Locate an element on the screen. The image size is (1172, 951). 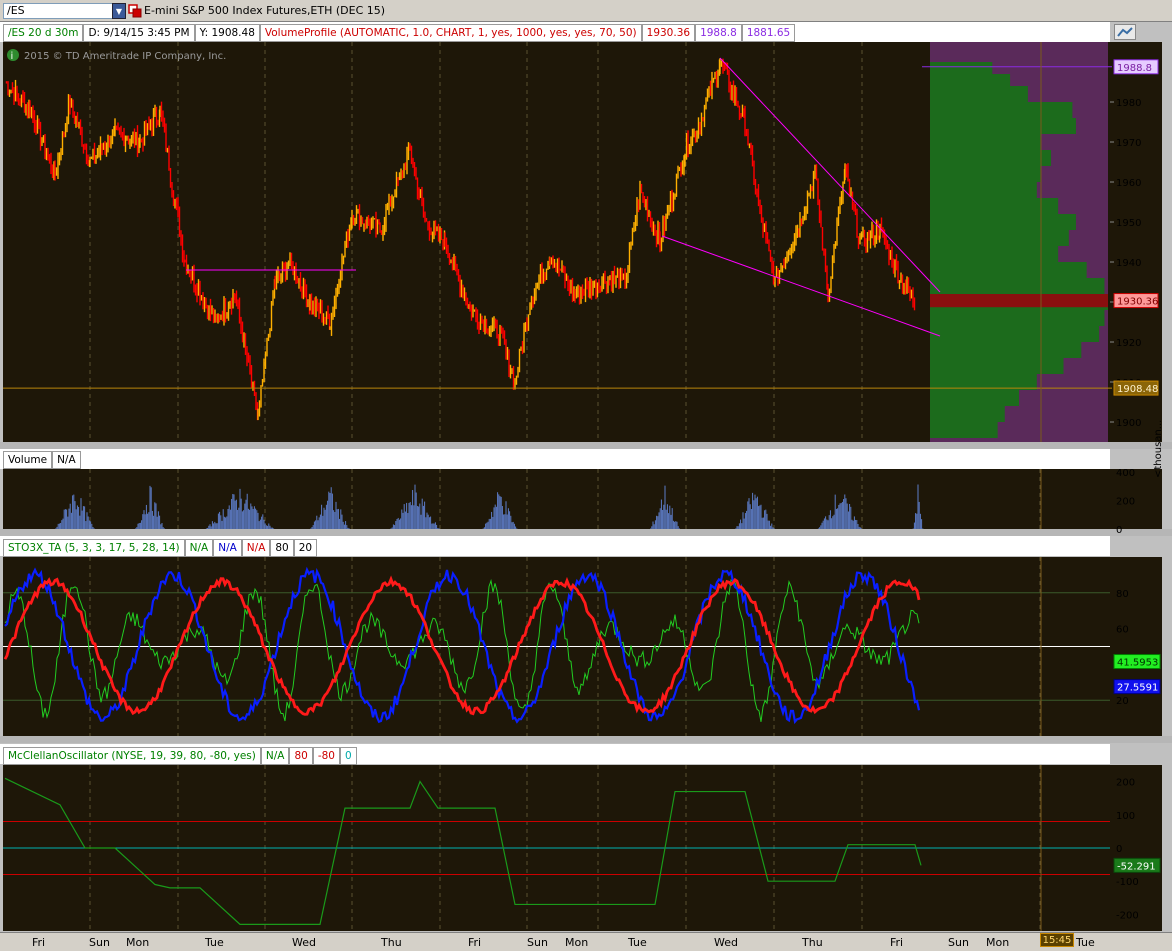
volume-tick-label: 0 is located at coordinates (1119, 530).